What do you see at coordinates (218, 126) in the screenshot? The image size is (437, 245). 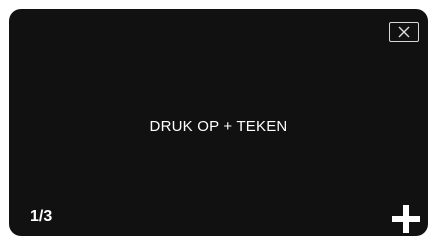 I see `instruction-text: DRUK OP + TEKEN` at bounding box center [218, 126].